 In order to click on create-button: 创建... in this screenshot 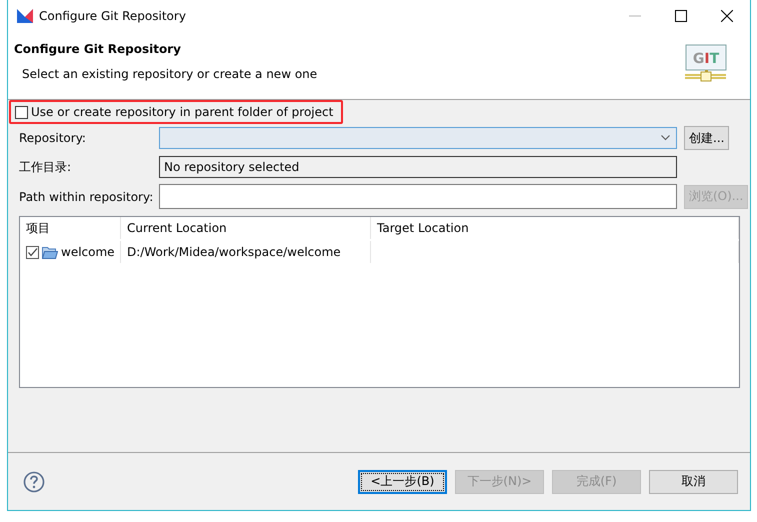, I will do `click(707, 138)`.